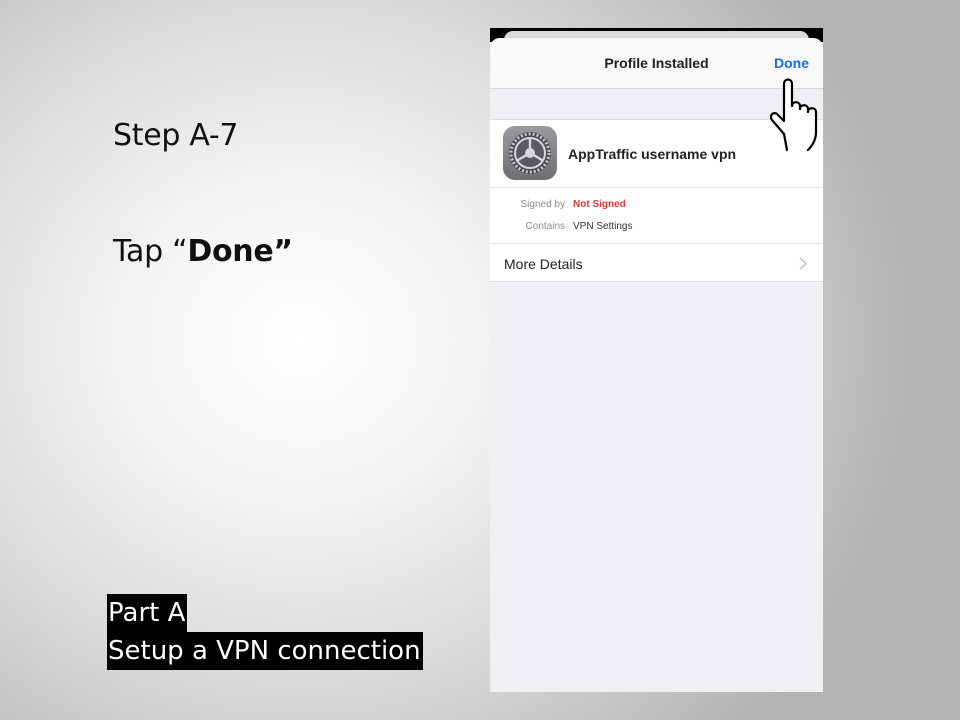  What do you see at coordinates (265, 651) in the screenshot?
I see `part-subtitle: Setup a VPN connection` at bounding box center [265, 651].